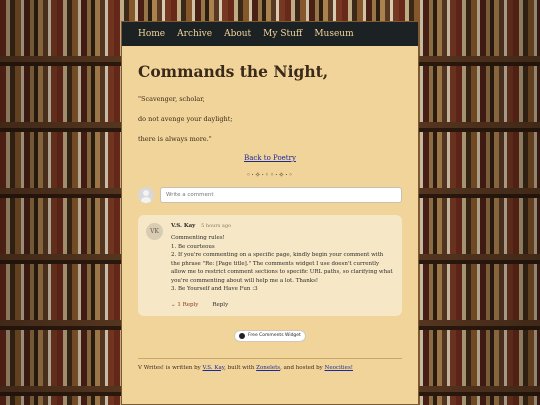 The width and height of the screenshot is (540, 405). I want to click on replies-count: 1 Reply, so click(188, 304).